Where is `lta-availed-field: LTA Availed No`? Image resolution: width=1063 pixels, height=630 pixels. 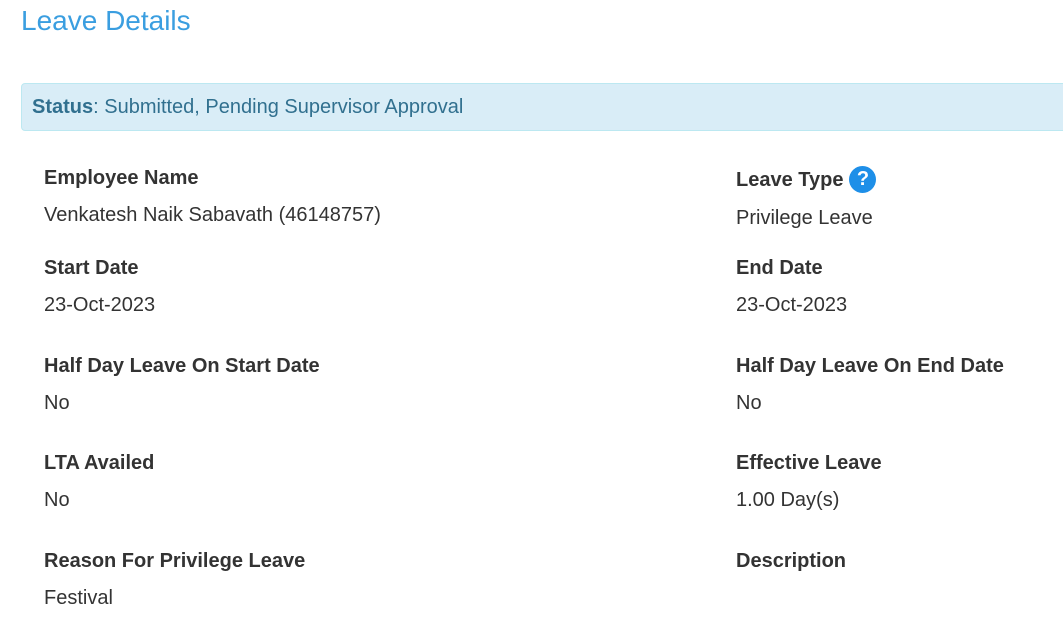
lta-availed-field: LTA Availed No is located at coordinates (244, 481).